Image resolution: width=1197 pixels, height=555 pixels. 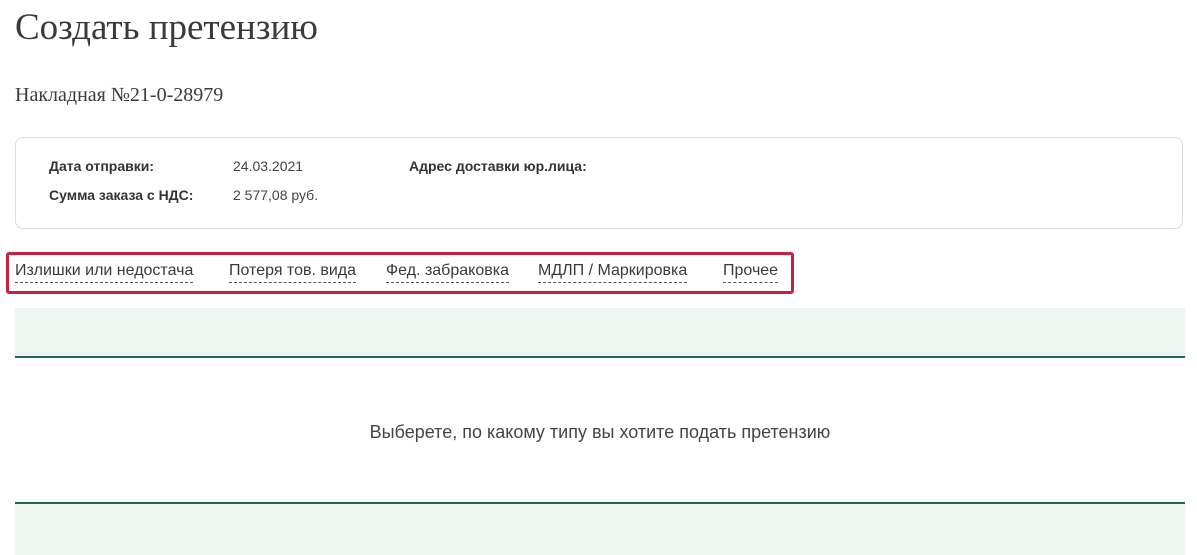 What do you see at coordinates (276, 195) in the screenshot?
I see `order-sum-value: 2 577,08 руб.` at bounding box center [276, 195].